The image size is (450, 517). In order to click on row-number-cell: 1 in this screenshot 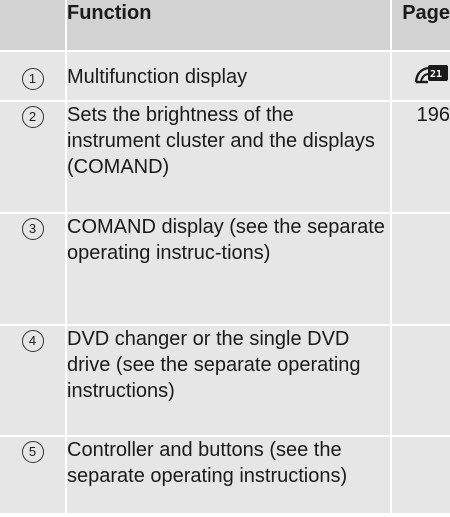, I will do `click(33, 76)`.